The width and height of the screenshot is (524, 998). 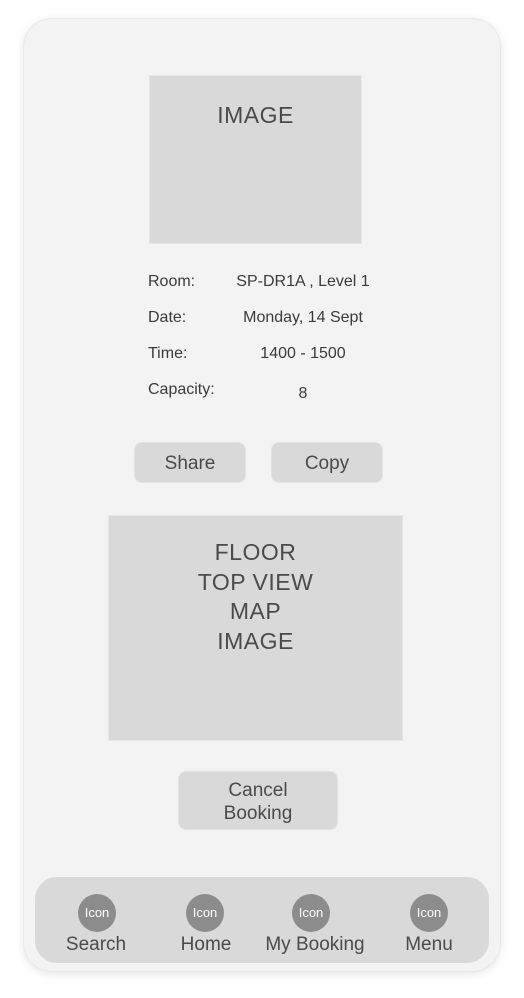 I want to click on search-icon: Icon, so click(x=97, y=913).